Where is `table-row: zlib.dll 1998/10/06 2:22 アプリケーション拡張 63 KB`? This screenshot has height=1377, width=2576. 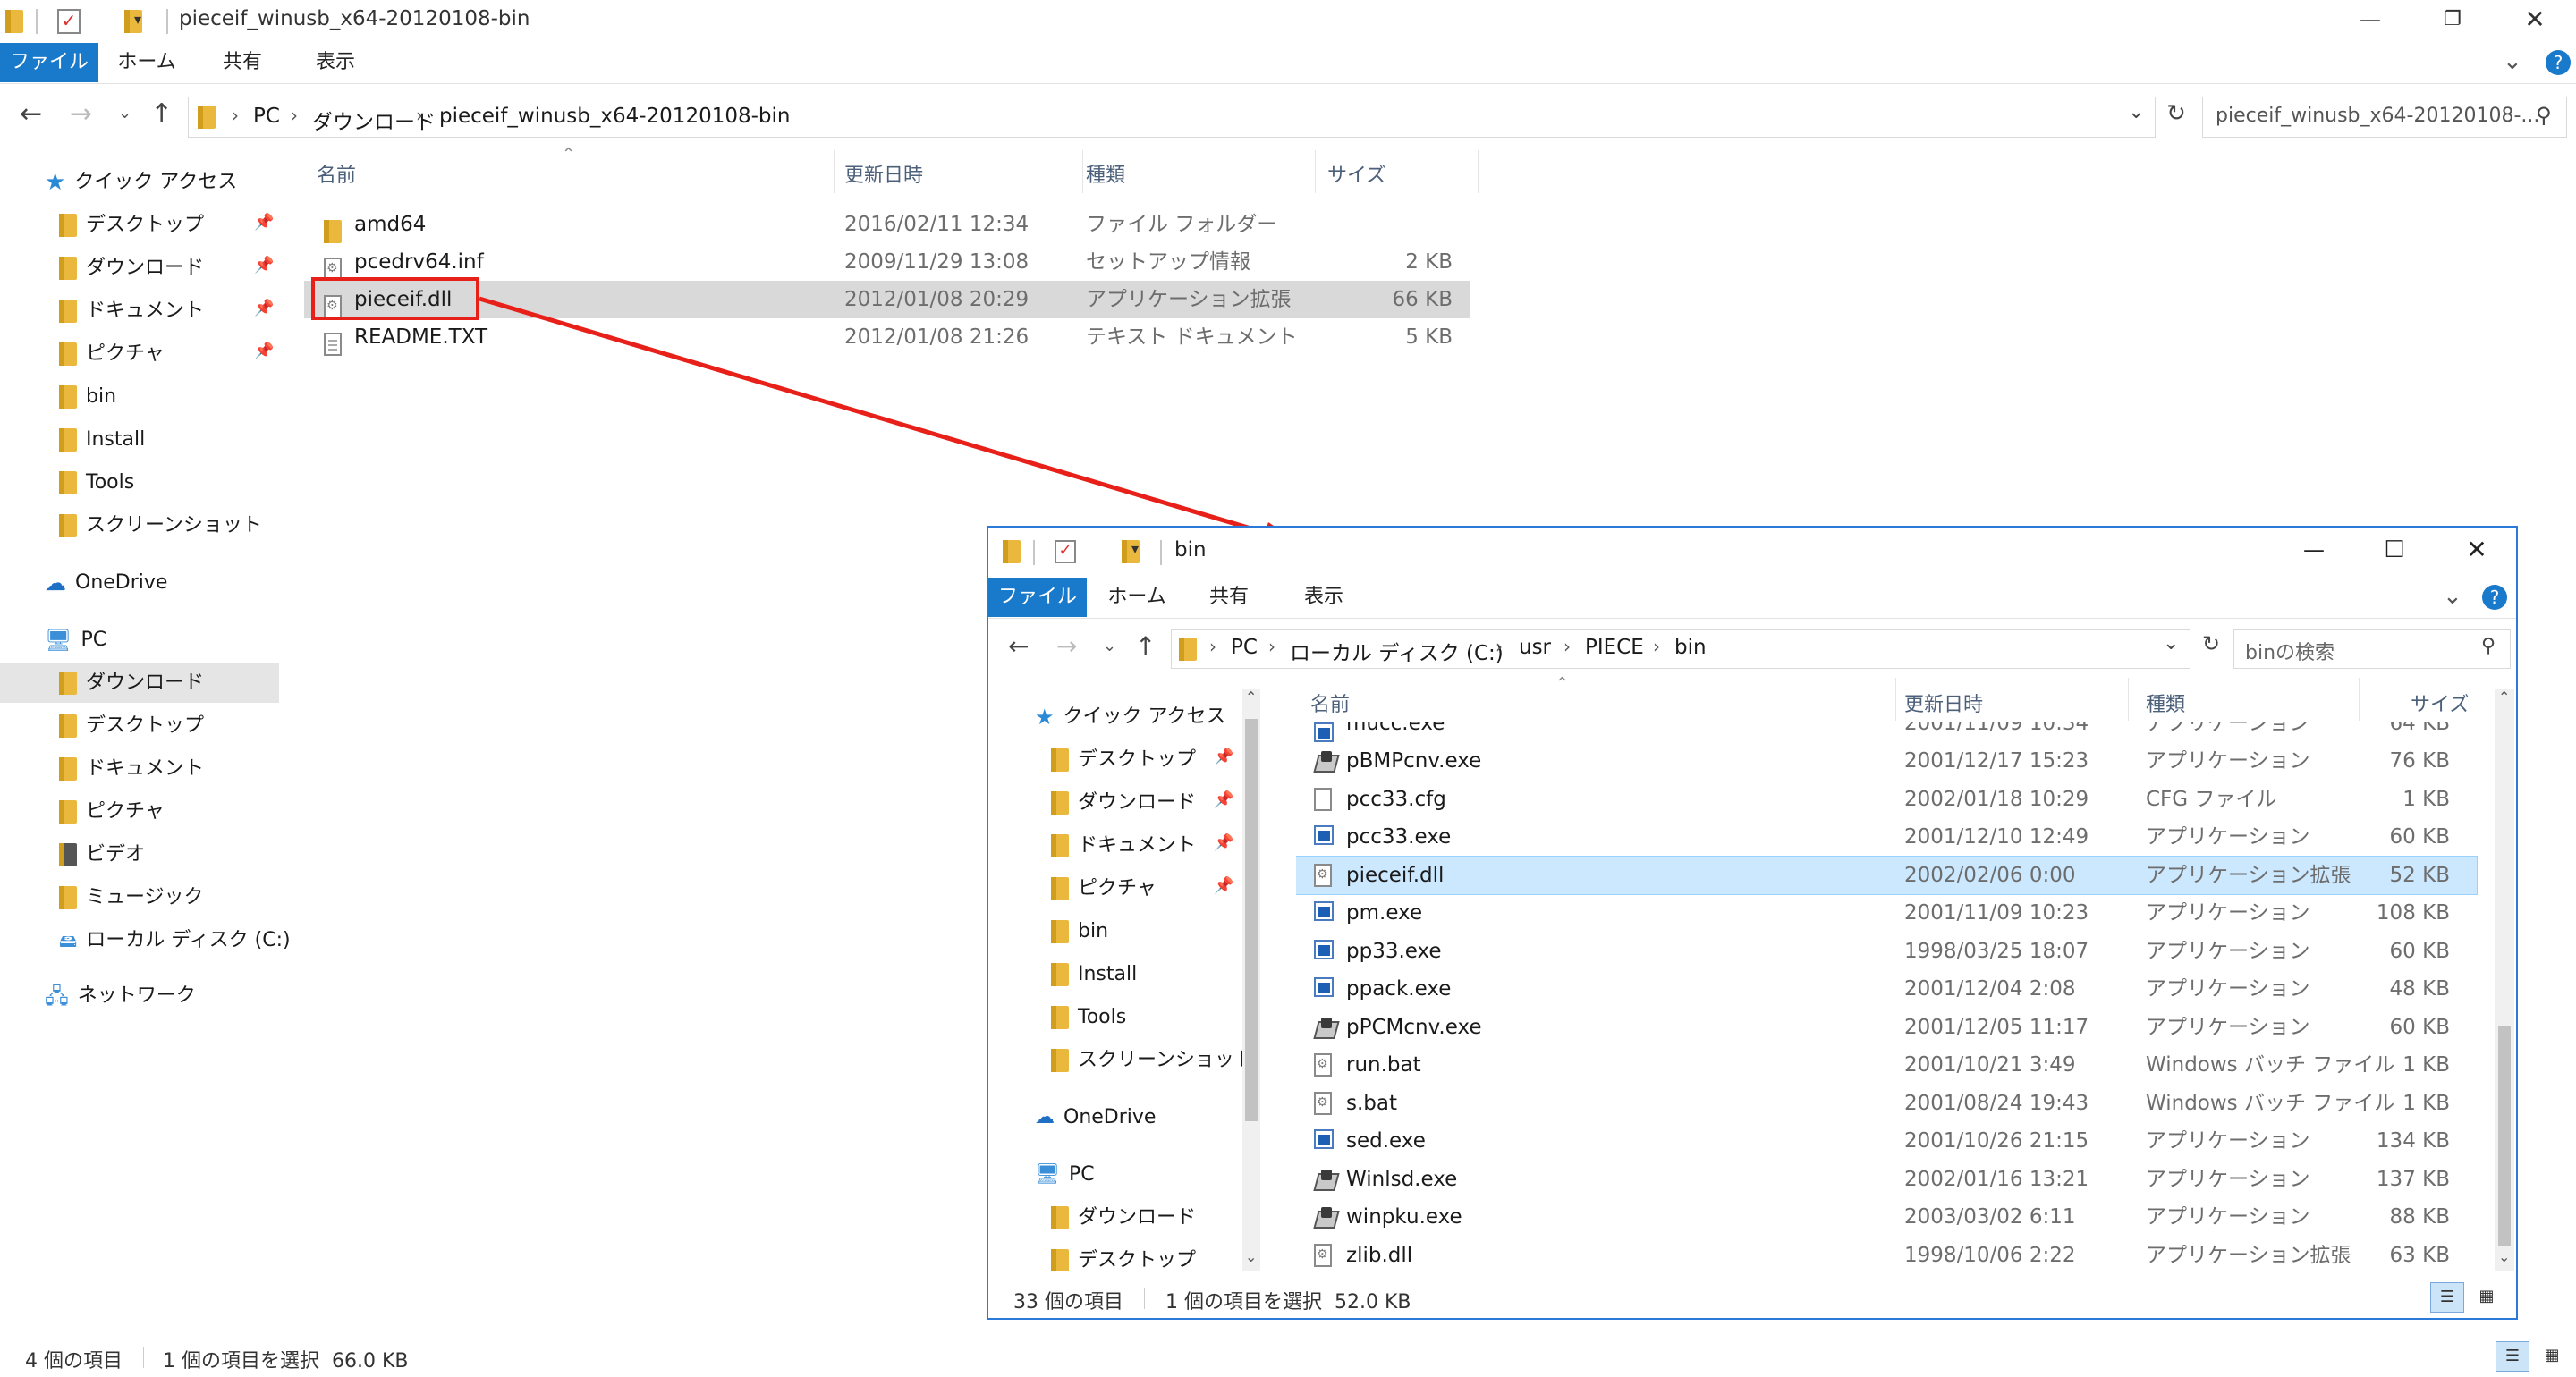 table-row: zlib.dll 1998/10/06 2:22 アプリケーション拡張 63 KB is located at coordinates (1886, 1255).